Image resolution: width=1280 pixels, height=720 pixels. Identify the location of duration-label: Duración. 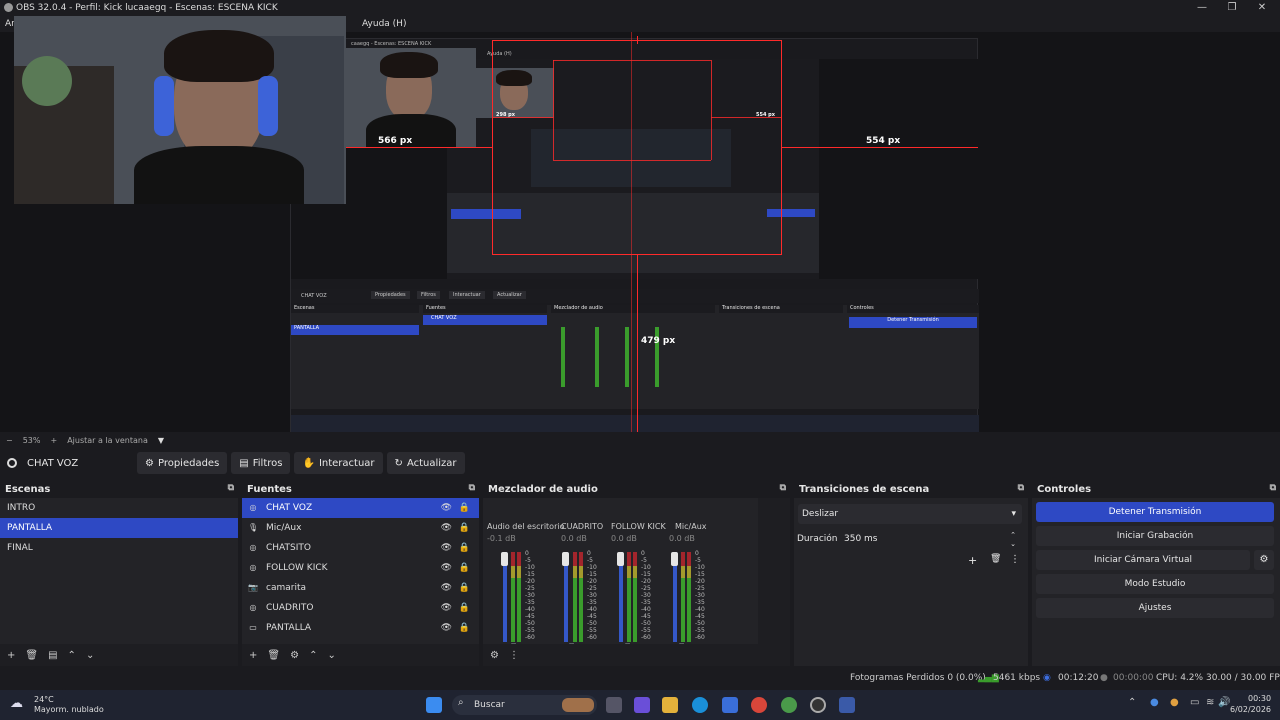
(817, 539).